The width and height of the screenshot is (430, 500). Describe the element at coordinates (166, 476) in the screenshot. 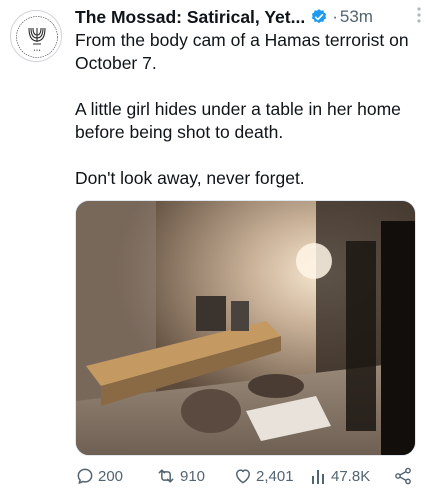

I see `repost-icon` at that location.